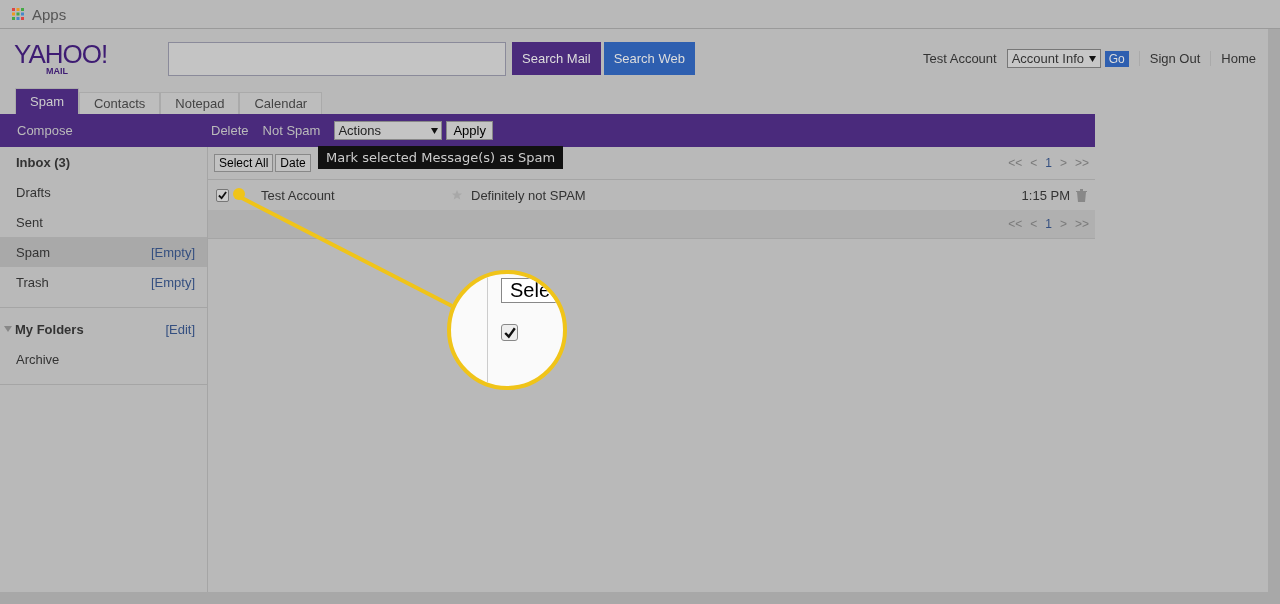 The width and height of the screenshot is (1280, 604). Describe the element at coordinates (1169, 58) in the screenshot. I see `header-link: Sign Out` at that location.